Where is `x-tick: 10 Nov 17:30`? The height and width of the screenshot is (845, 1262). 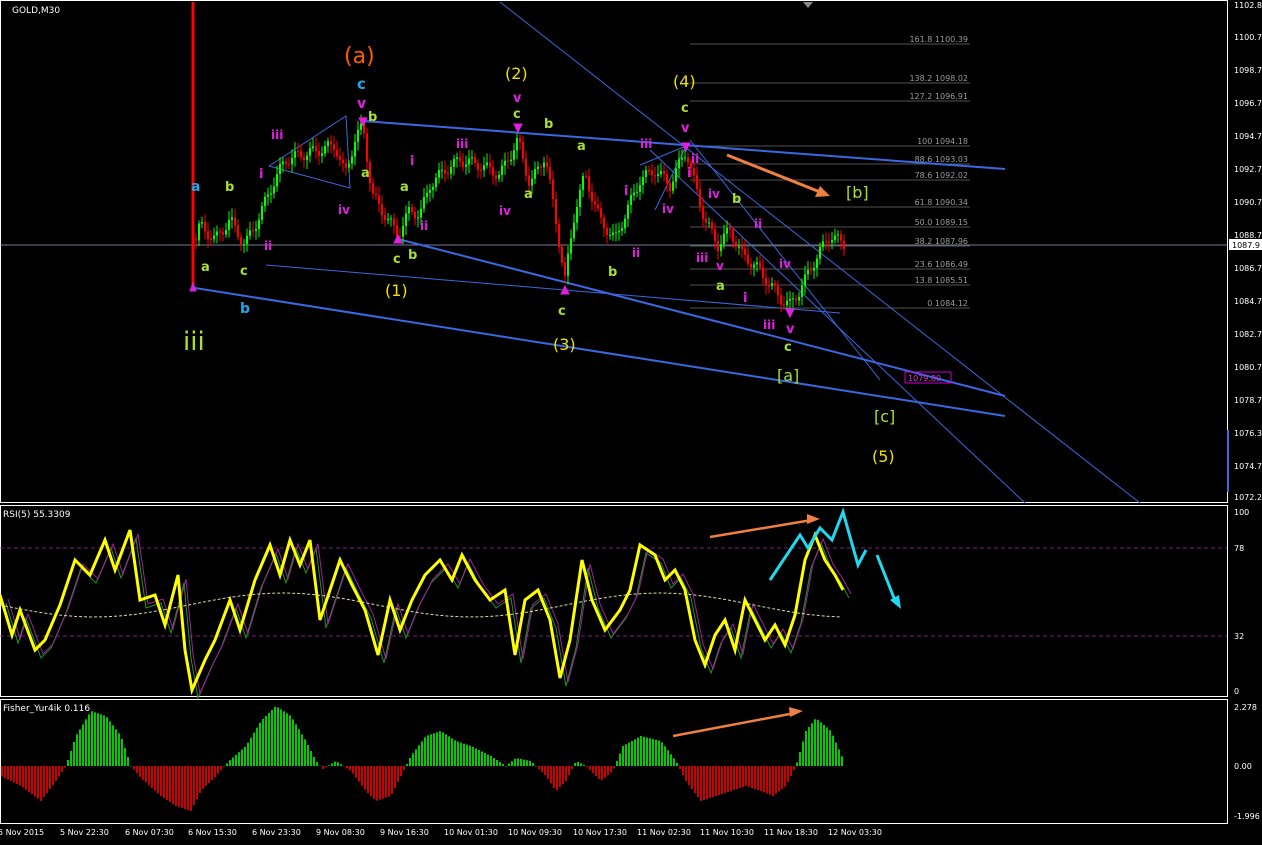 x-tick: 10 Nov 17:30 is located at coordinates (600, 832).